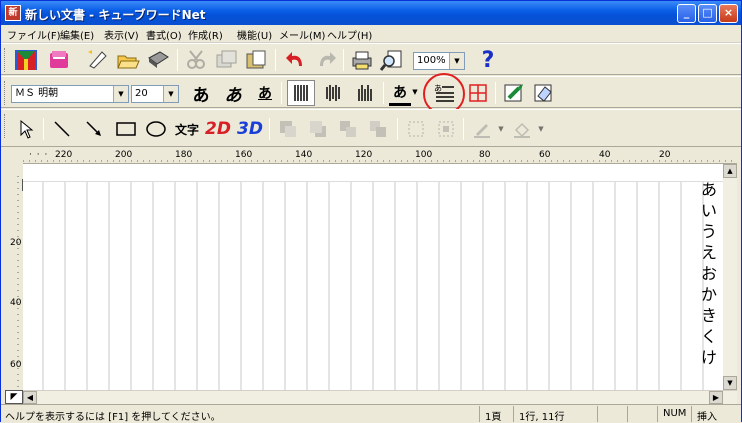 Image resolution: width=742 pixels, height=423 pixels. What do you see at coordinates (488, 60) in the screenshot?
I see `help-question-icon: ?` at bounding box center [488, 60].